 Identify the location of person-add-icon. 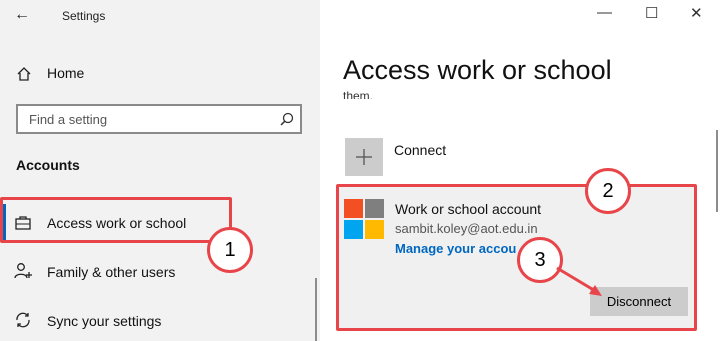
(23, 271).